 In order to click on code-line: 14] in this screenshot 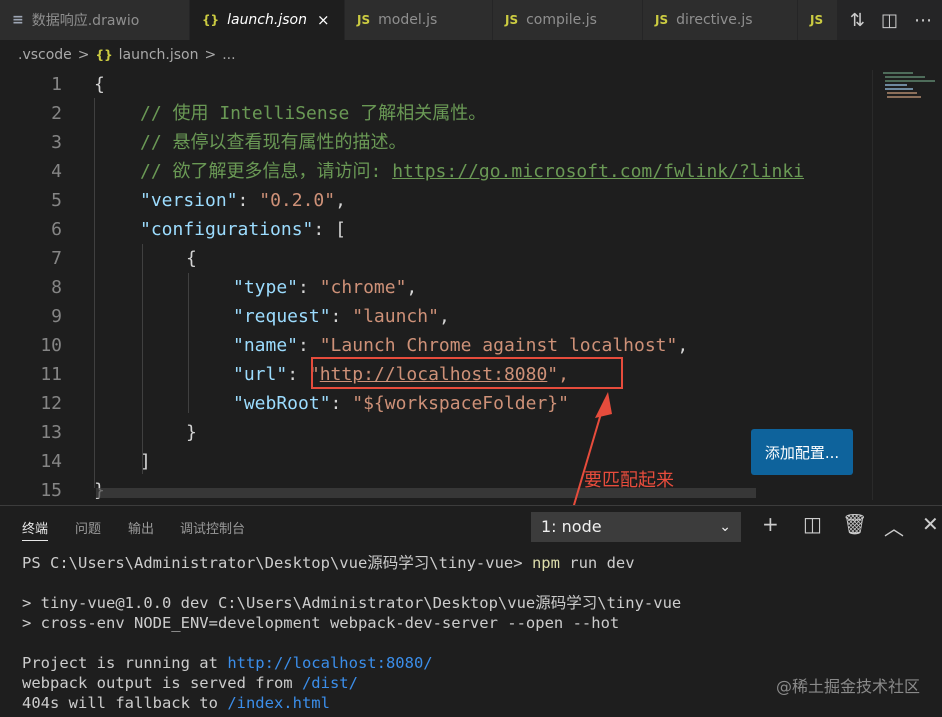, I will do `click(436, 461)`.